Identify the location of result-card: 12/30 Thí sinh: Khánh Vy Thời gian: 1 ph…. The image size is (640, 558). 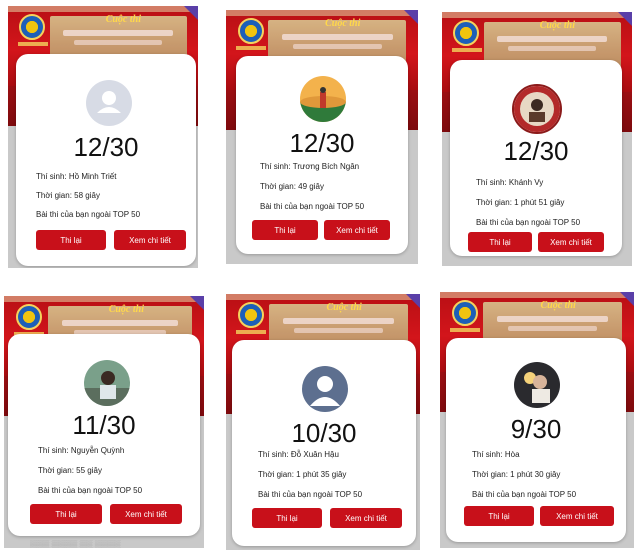
(536, 158).